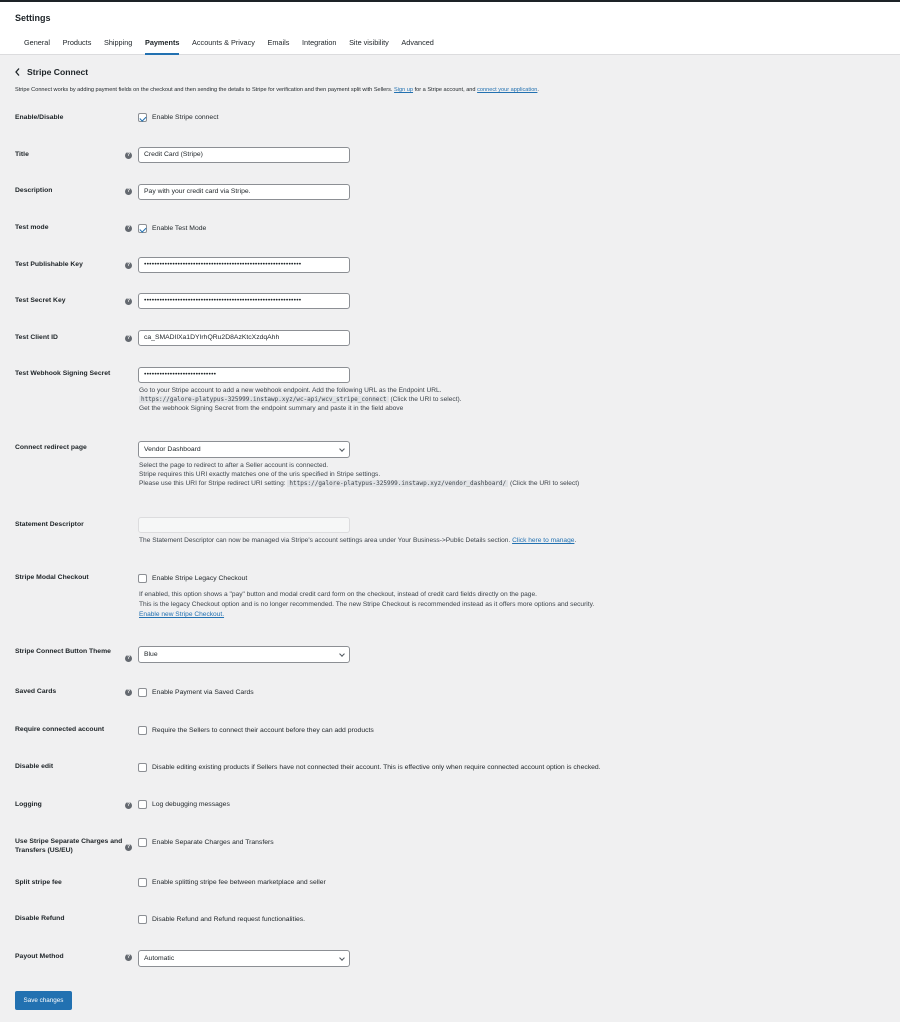  Describe the element at coordinates (32, 227) in the screenshot. I see `test-mode-label: Test mode` at that location.